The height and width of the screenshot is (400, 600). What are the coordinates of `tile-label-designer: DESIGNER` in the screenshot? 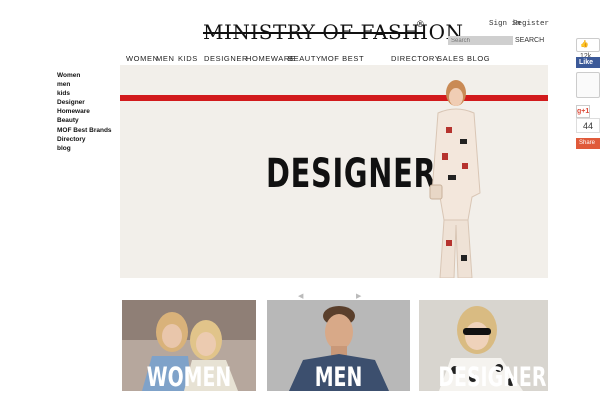 It's located at (492, 376).